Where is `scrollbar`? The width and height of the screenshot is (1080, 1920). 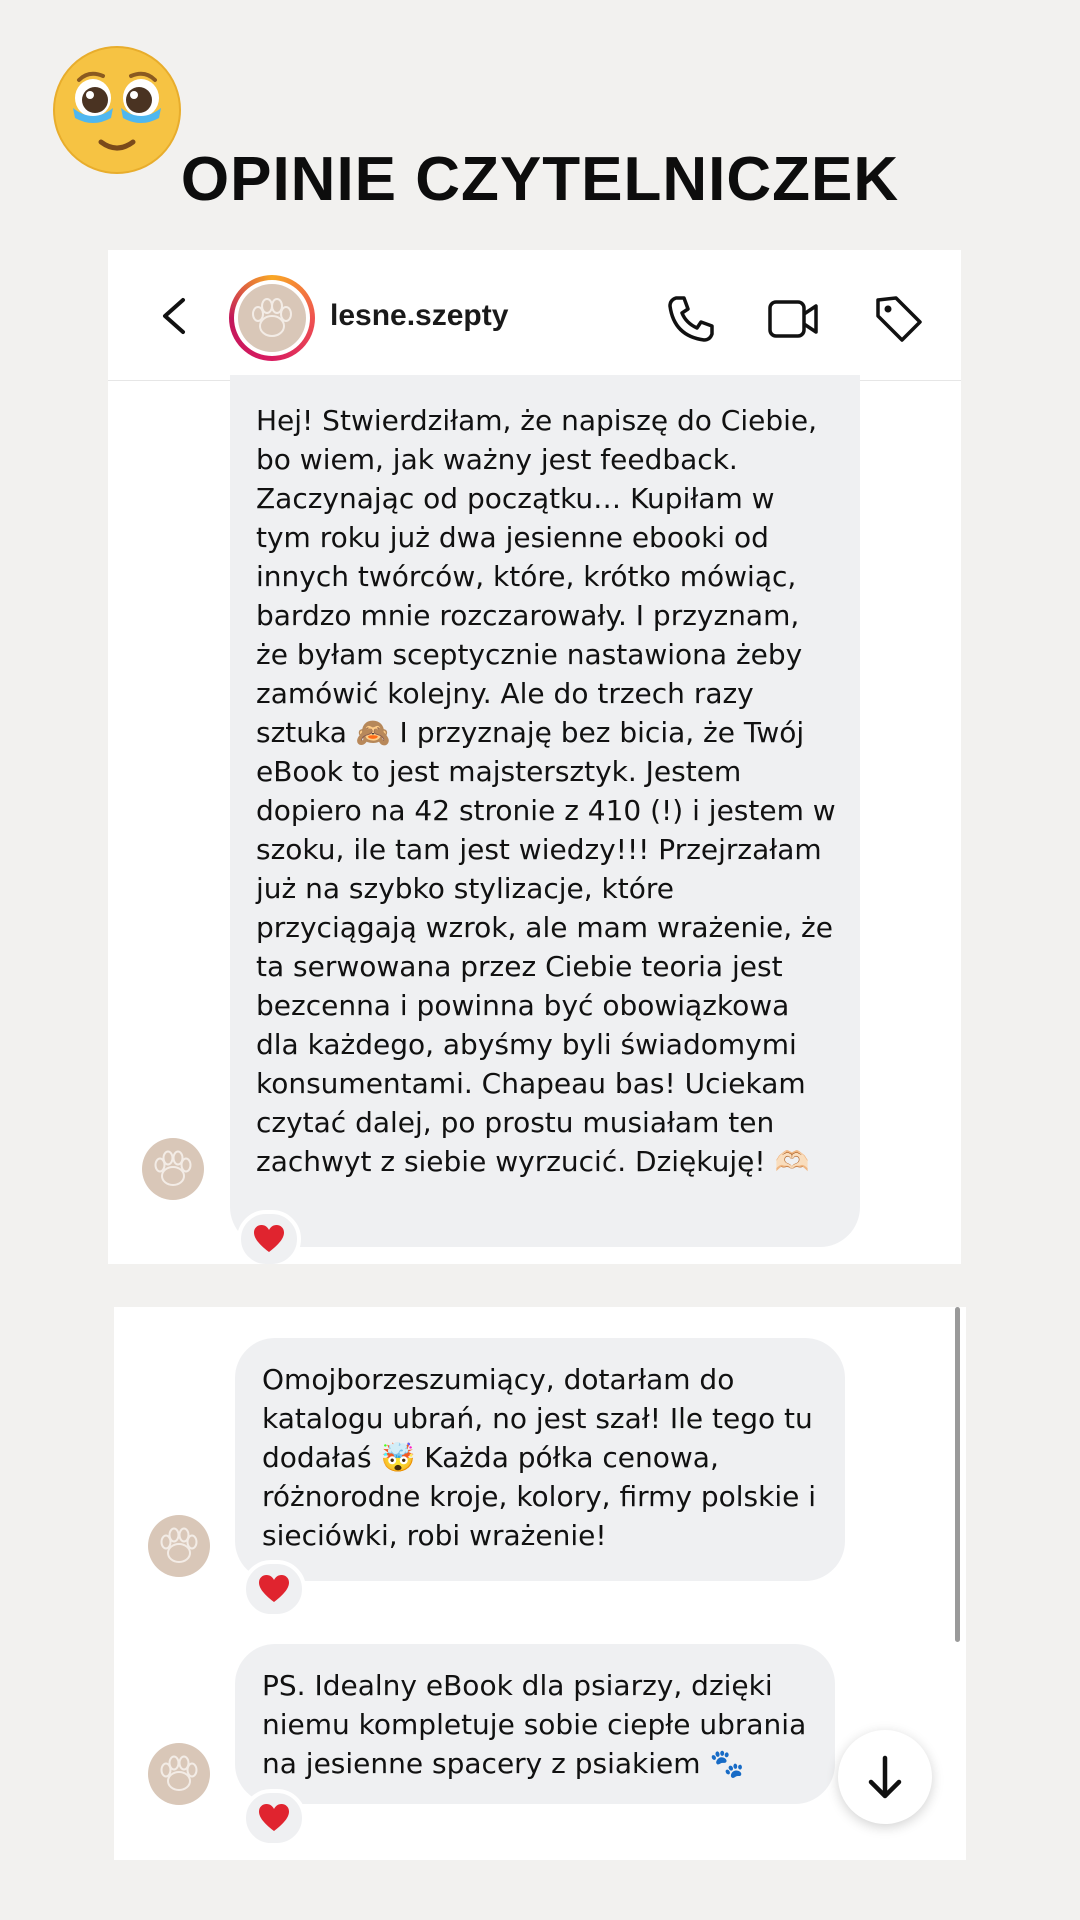 scrollbar is located at coordinates (957, 1474).